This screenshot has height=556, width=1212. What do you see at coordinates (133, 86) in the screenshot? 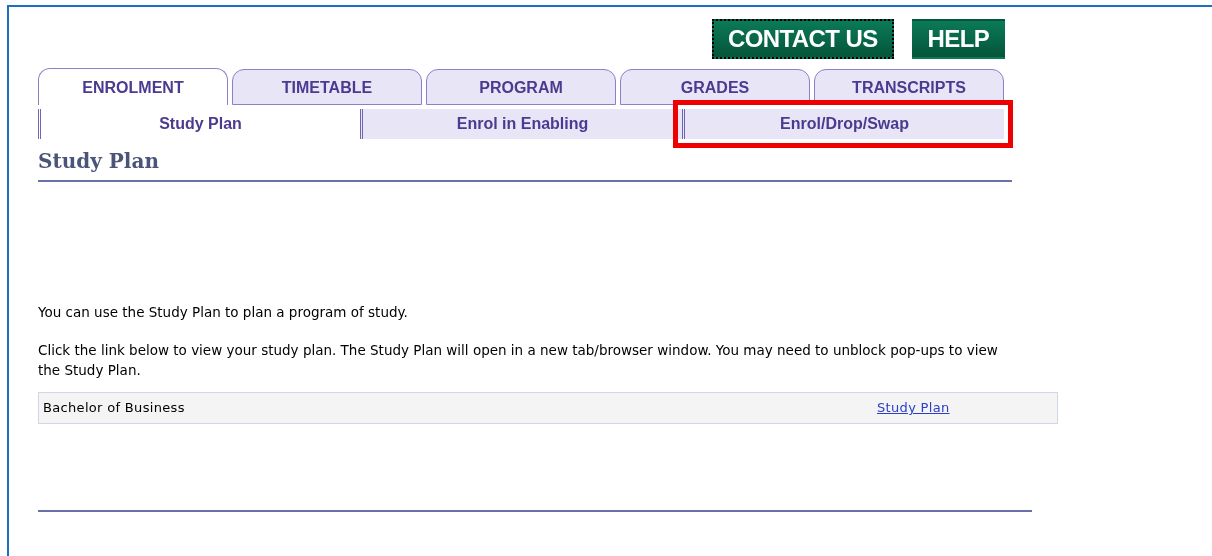
I see `tab: ENROLMENT` at bounding box center [133, 86].